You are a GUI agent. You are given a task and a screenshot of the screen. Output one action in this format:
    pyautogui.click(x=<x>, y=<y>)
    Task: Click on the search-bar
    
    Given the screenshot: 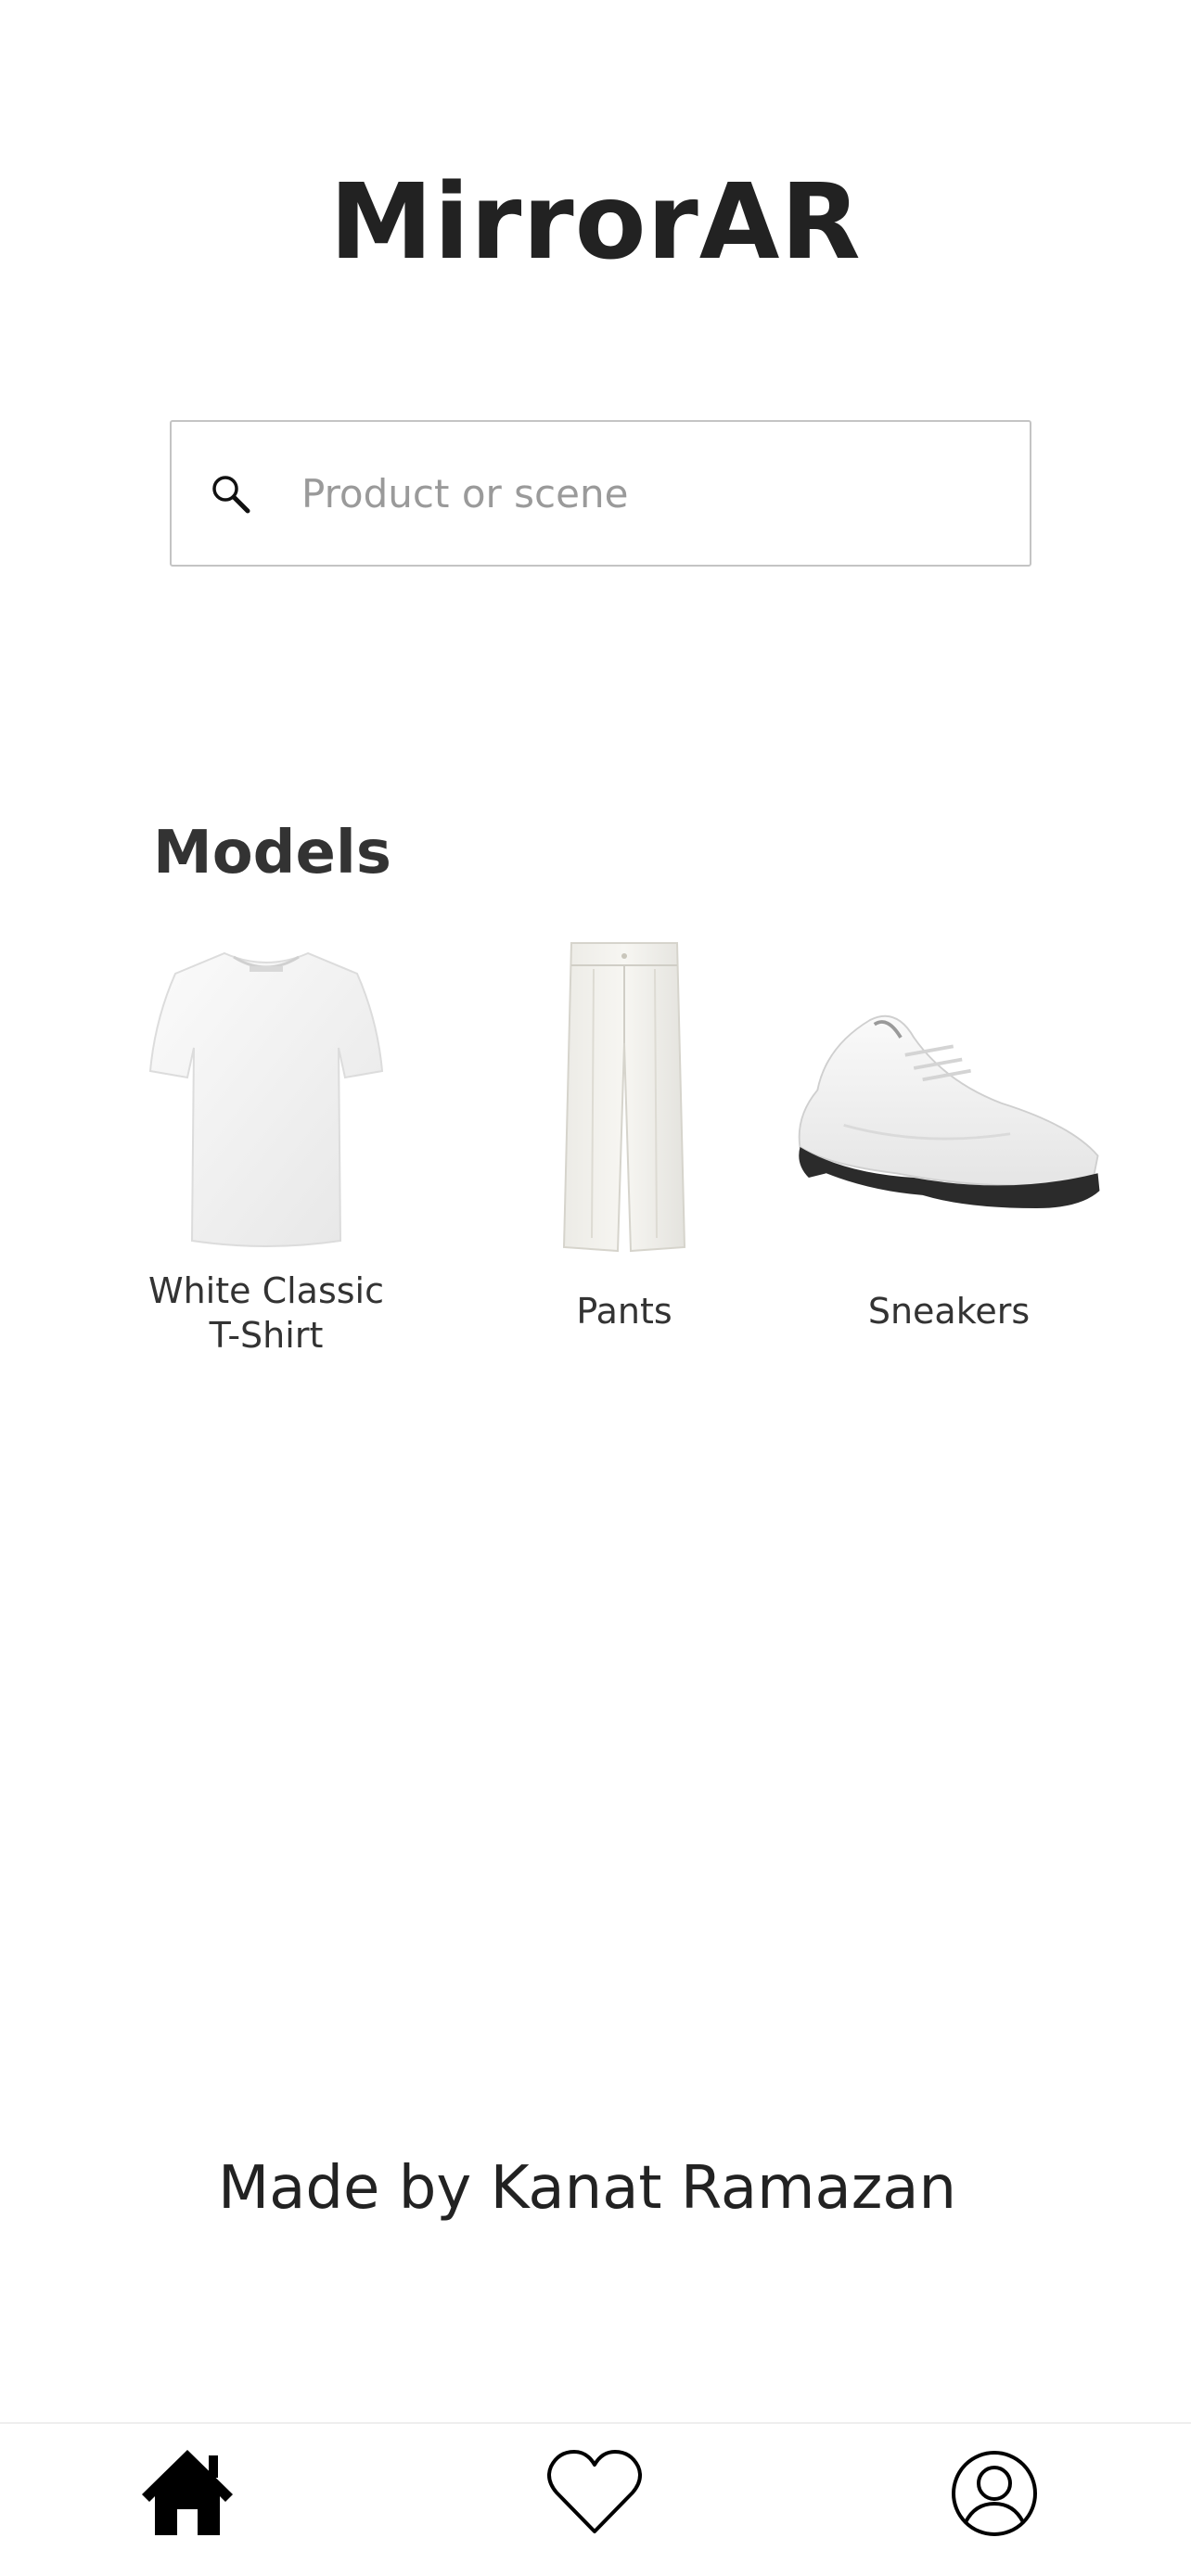 What is the action you would take?
    pyautogui.click(x=600, y=493)
    